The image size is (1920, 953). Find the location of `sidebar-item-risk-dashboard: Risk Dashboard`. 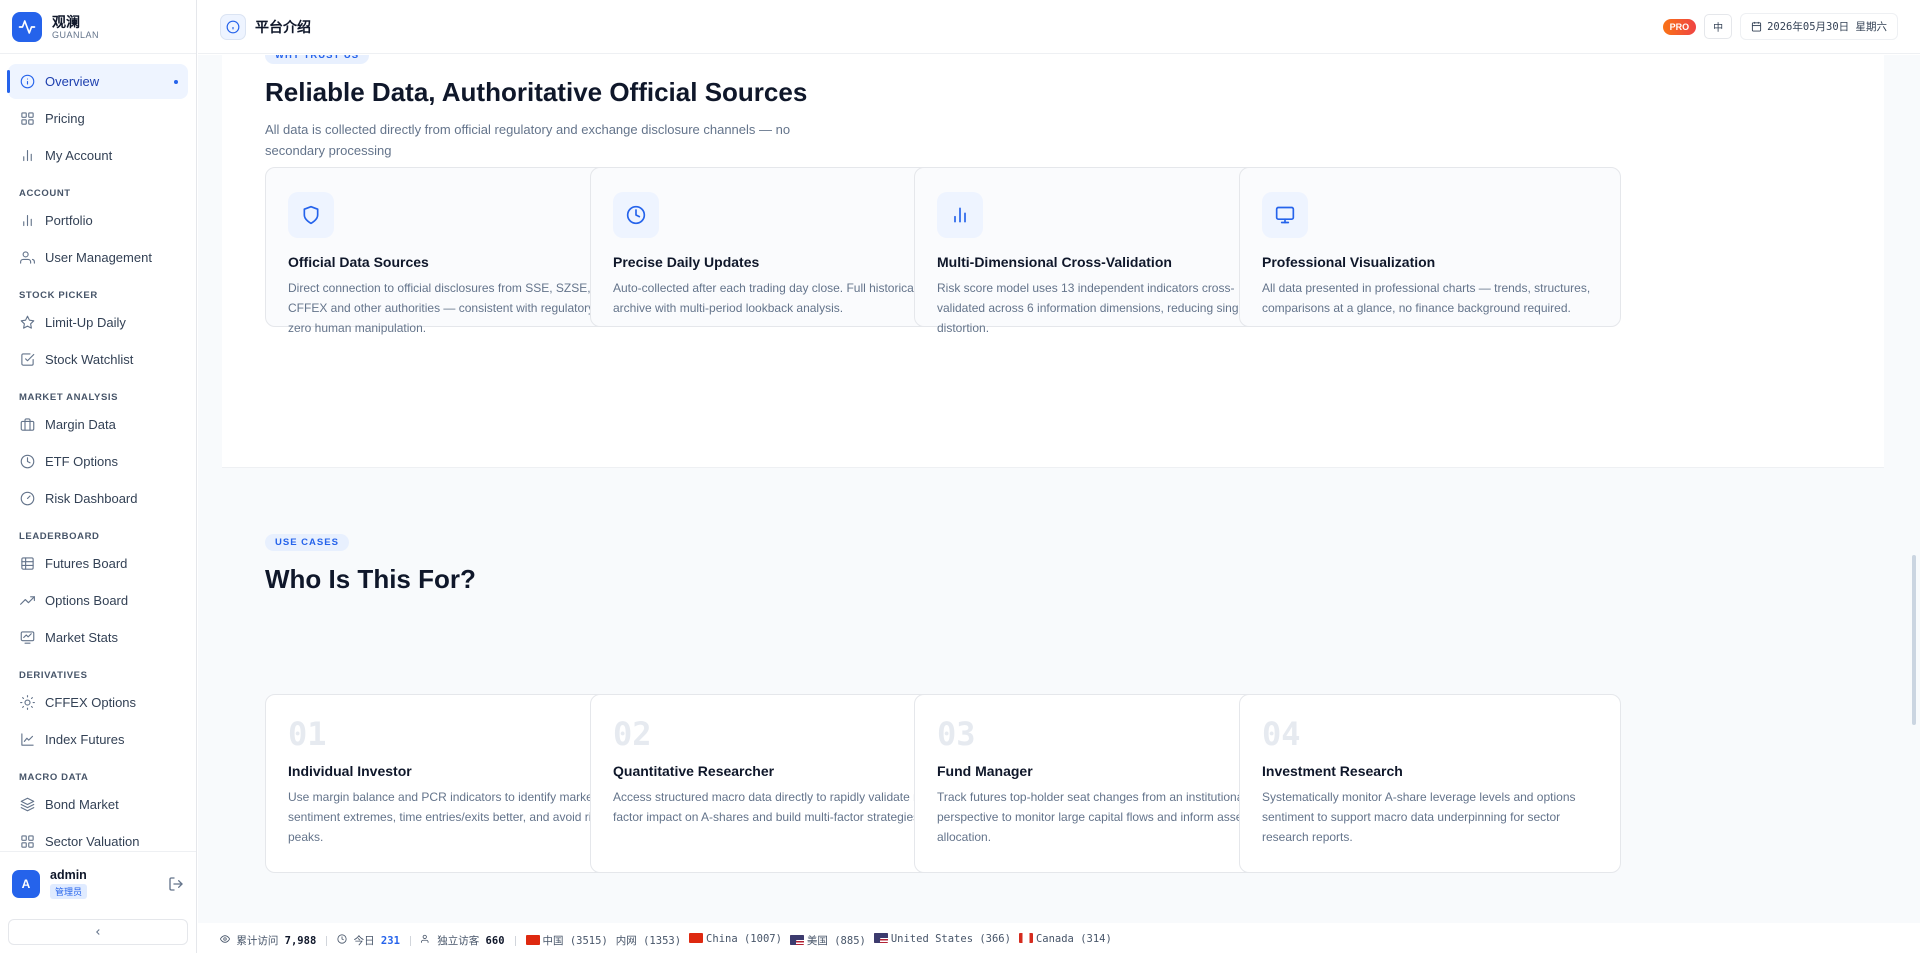

sidebar-item-risk-dashboard: Risk Dashboard is located at coordinates (98, 498).